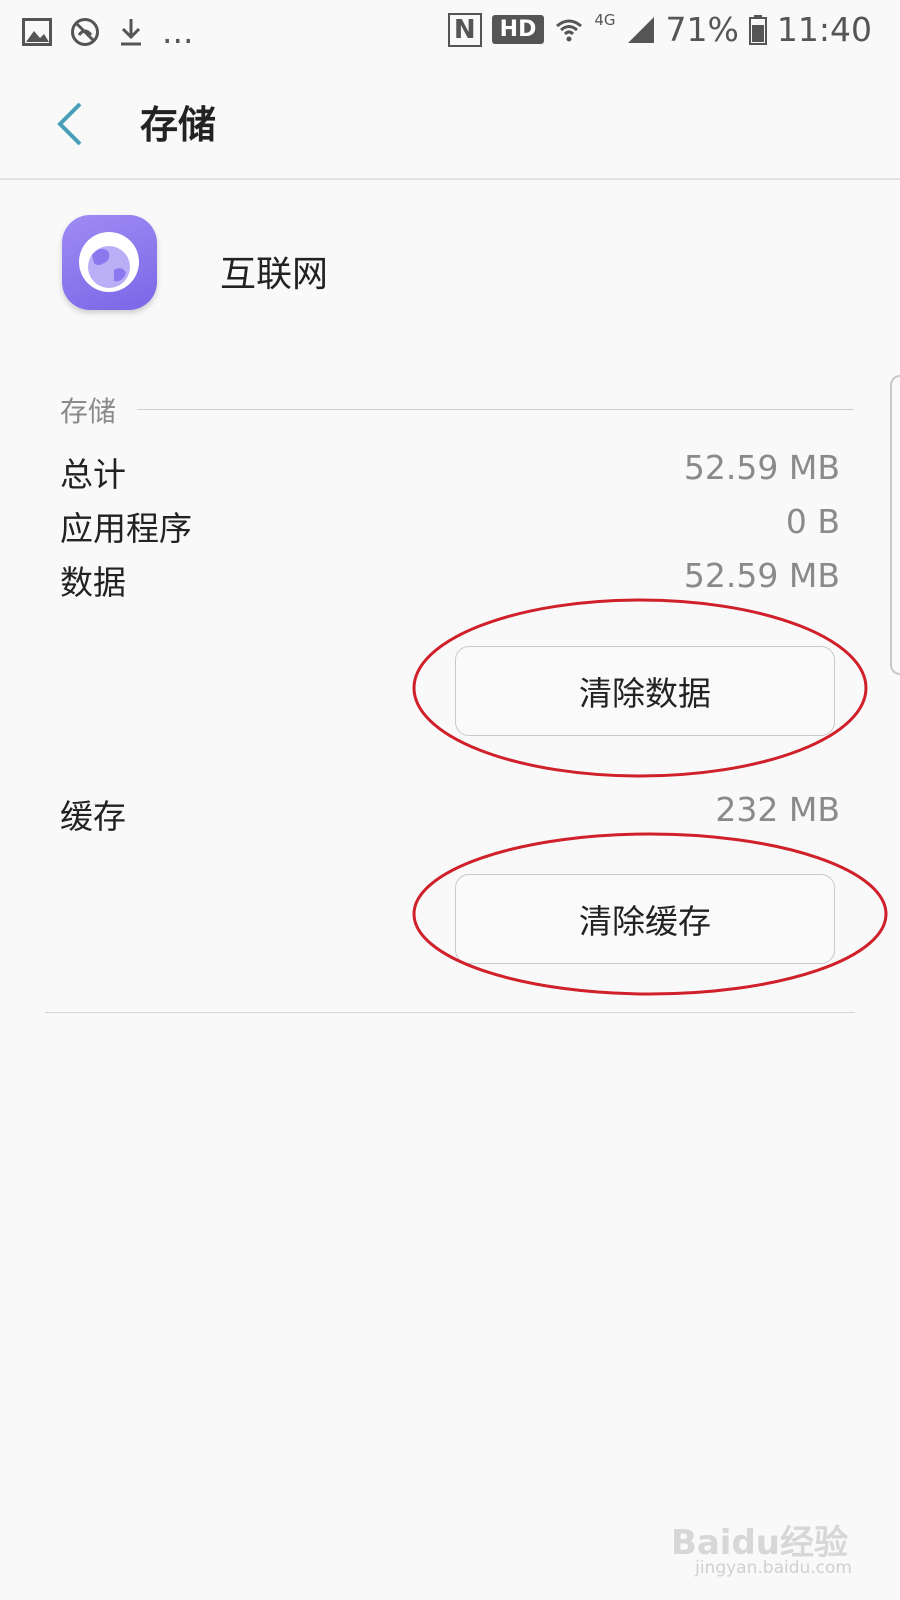  I want to click on clear-data-annotation, so click(640, 688).